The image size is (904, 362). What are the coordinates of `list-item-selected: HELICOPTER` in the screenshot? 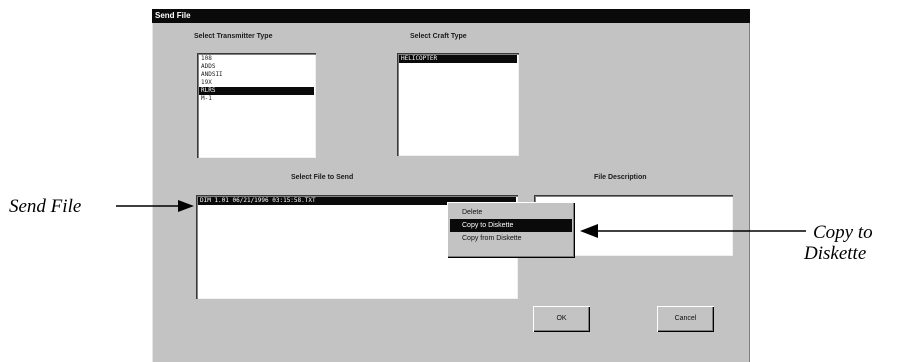 It's located at (458, 59).